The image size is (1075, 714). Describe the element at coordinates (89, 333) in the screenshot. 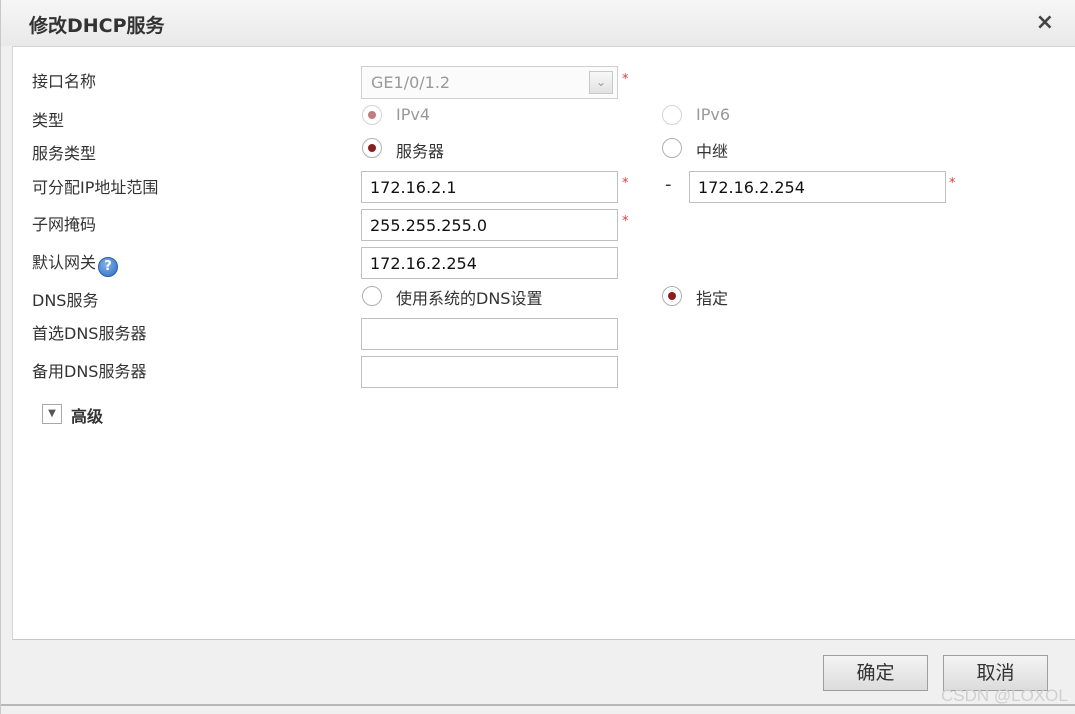

I see `primary-dns-label: 首选DNS服务器` at that location.